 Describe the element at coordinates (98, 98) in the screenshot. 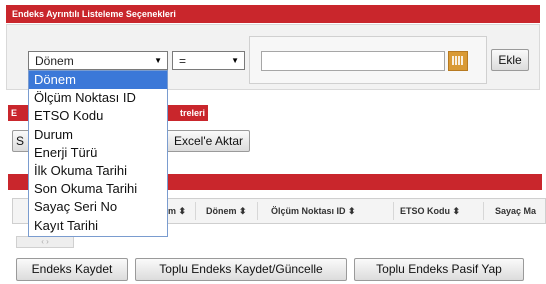

I see `dropdown-option: Ölçüm Noktası ID` at that location.